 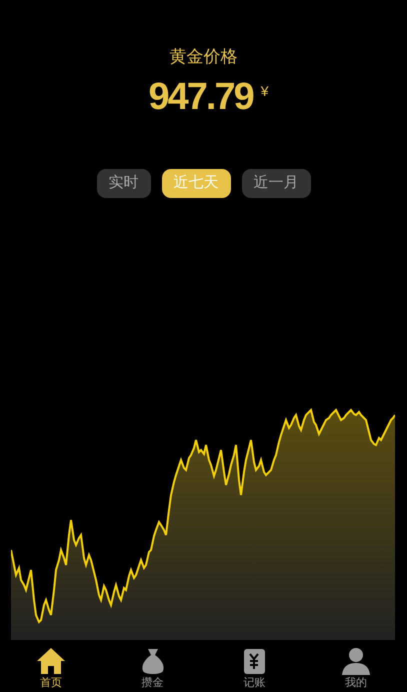 I want to click on range-tab: 近一月, so click(x=276, y=183).